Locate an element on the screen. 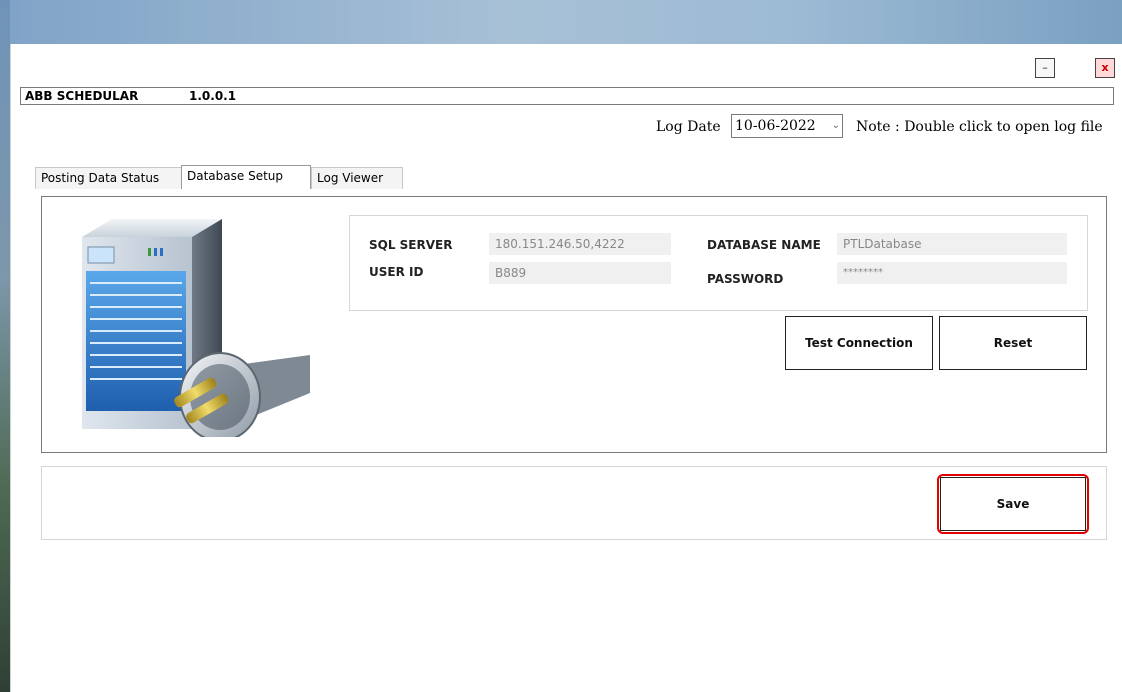 The height and width of the screenshot is (692, 1122). log-date-picker: 10-06-2022 ⌄ is located at coordinates (787, 126).